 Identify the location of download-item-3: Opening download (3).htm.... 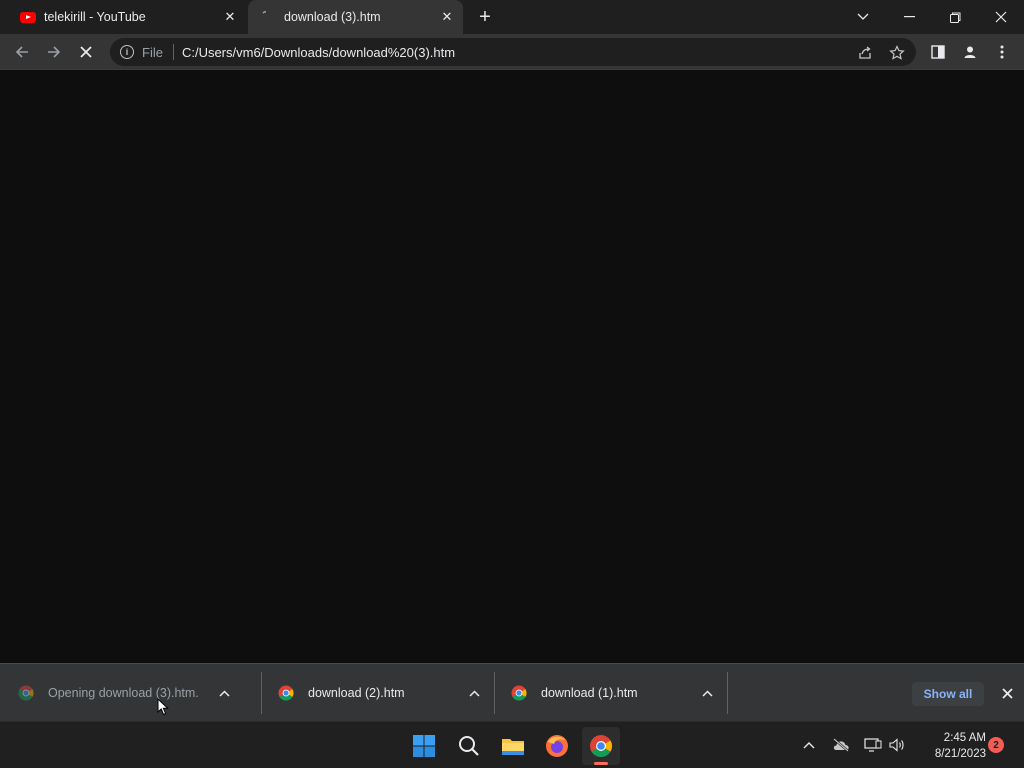
(117, 693).